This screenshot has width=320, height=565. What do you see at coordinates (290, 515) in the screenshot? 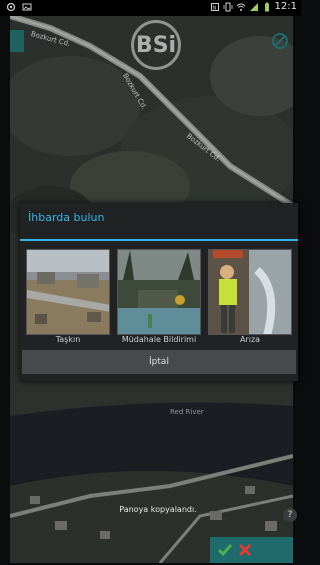
I see `help-button: ?` at bounding box center [290, 515].